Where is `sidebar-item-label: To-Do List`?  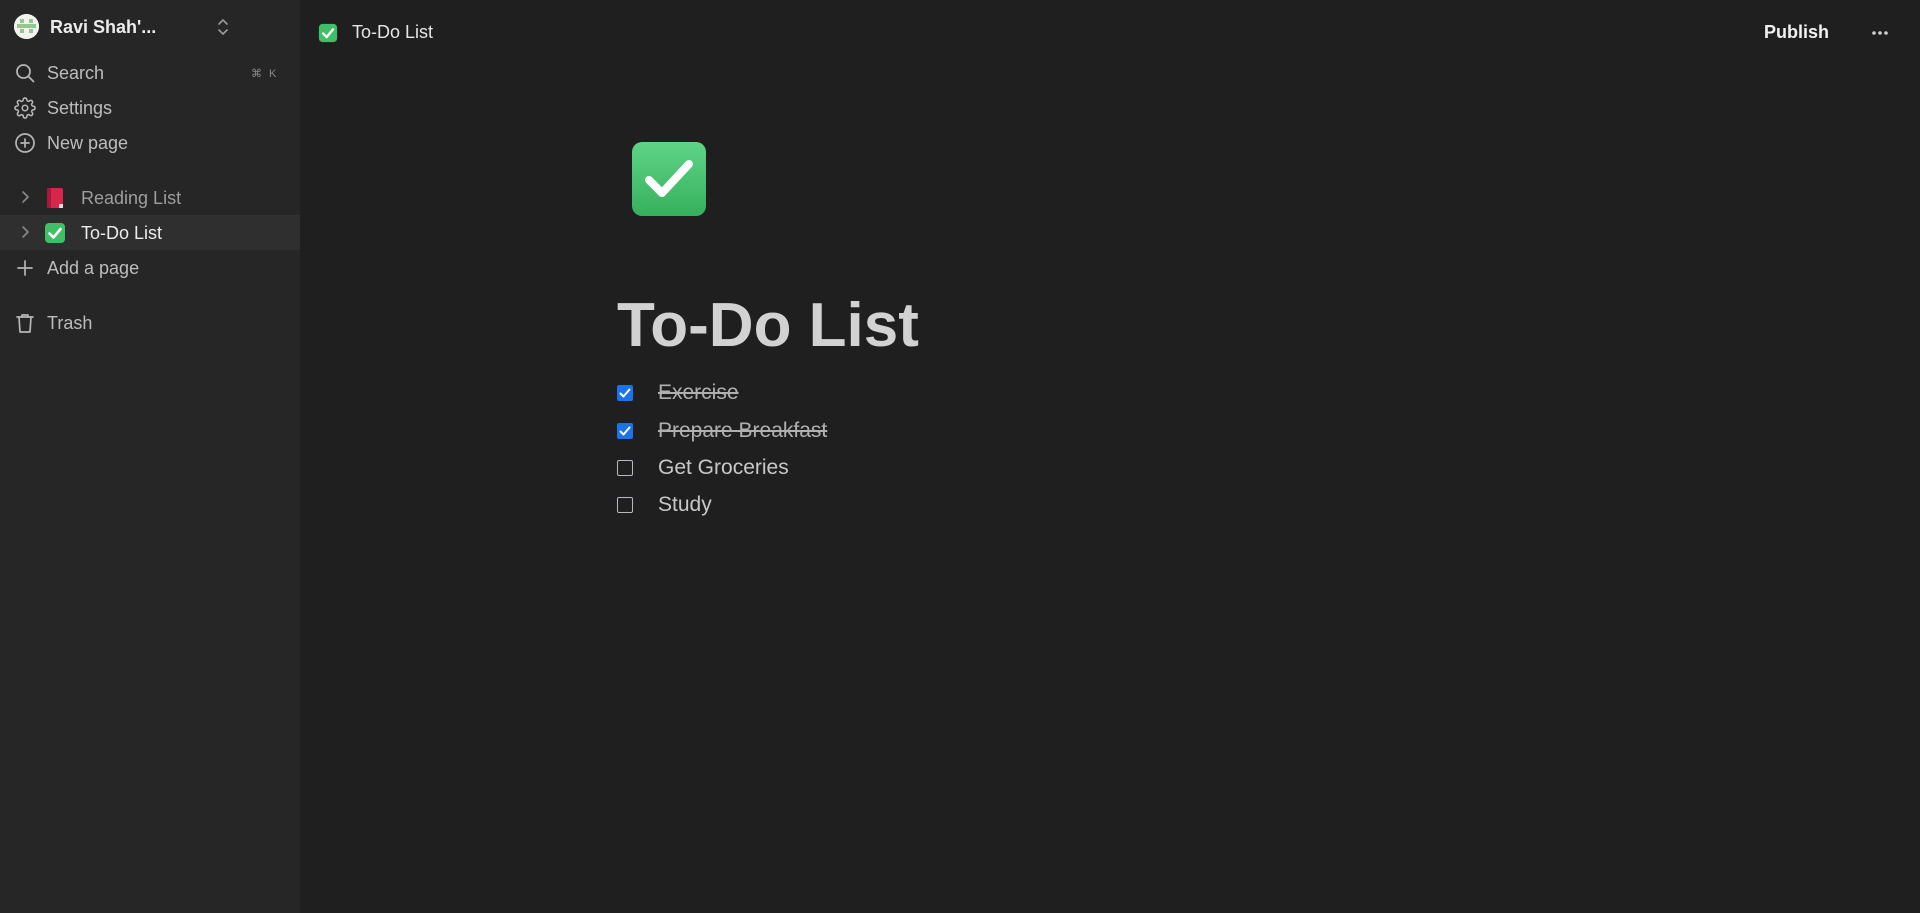
sidebar-item-label: To-Do List is located at coordinates (122, 233).